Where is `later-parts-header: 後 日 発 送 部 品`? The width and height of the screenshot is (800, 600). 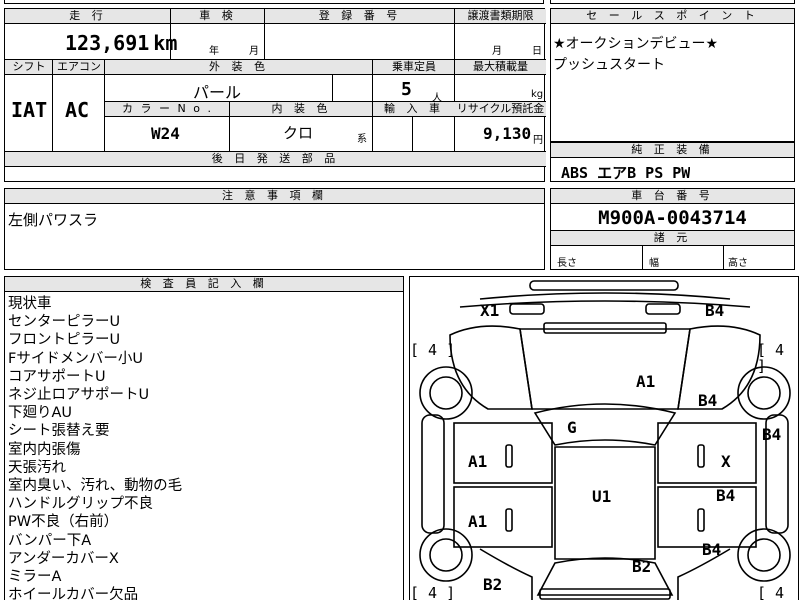 later-parts-header: 後 日 発 送 部 品 is located at coordinates (275, 159).